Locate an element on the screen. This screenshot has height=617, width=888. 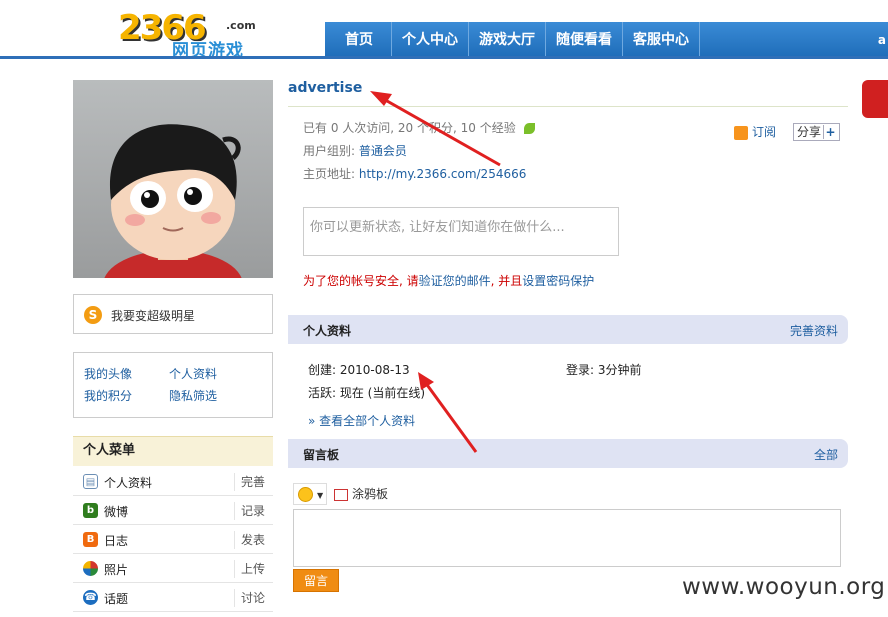
annotation-arrow-2-head is located at coordinates (426, 381).